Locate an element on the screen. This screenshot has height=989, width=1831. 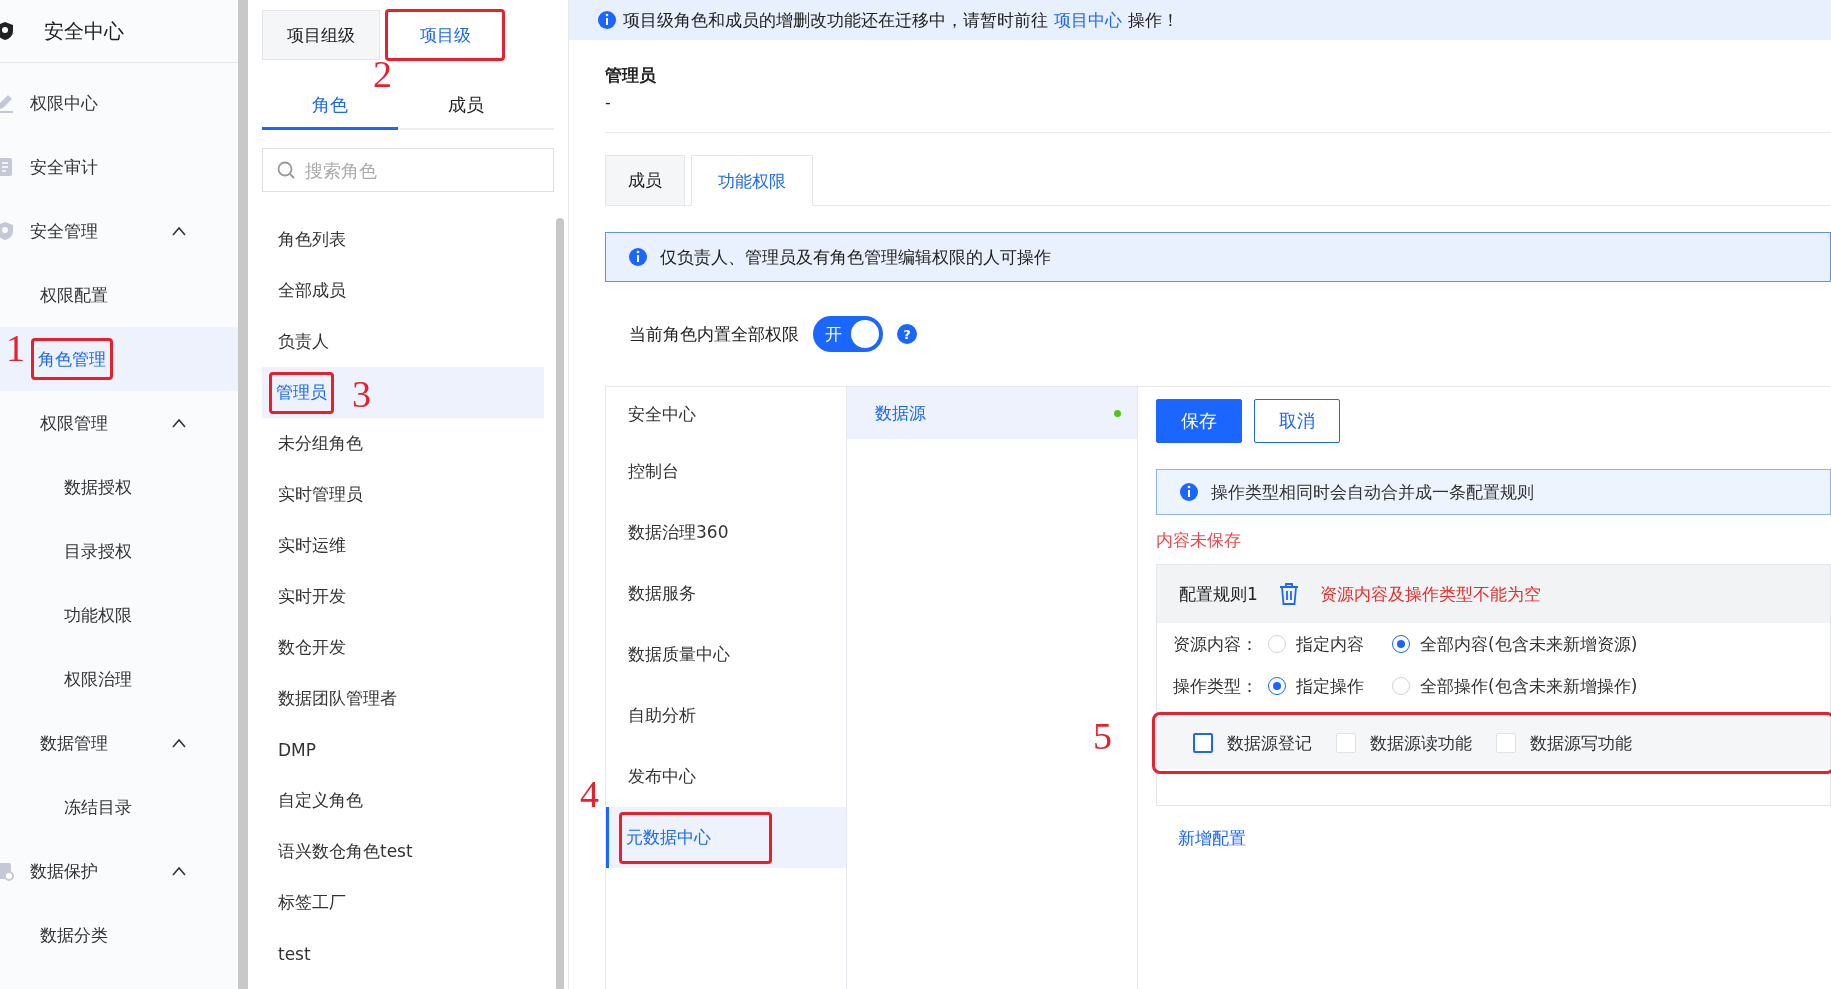
role-name: 管理员 is located at coordinates (631, 75).